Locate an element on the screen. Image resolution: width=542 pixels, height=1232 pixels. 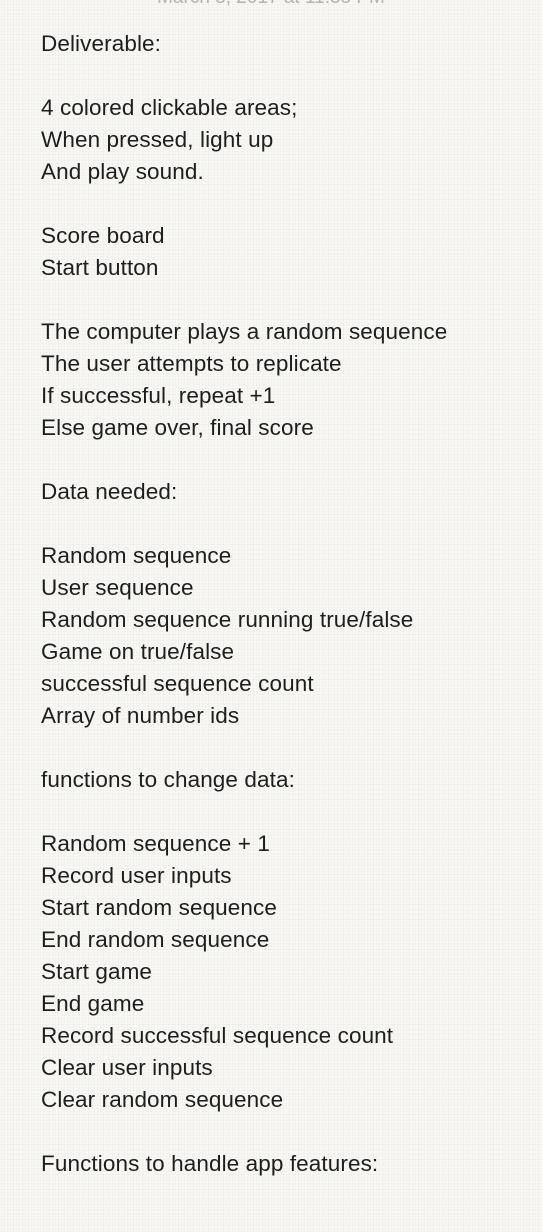
note-line: User sequence is located at coordinates (286, 588).